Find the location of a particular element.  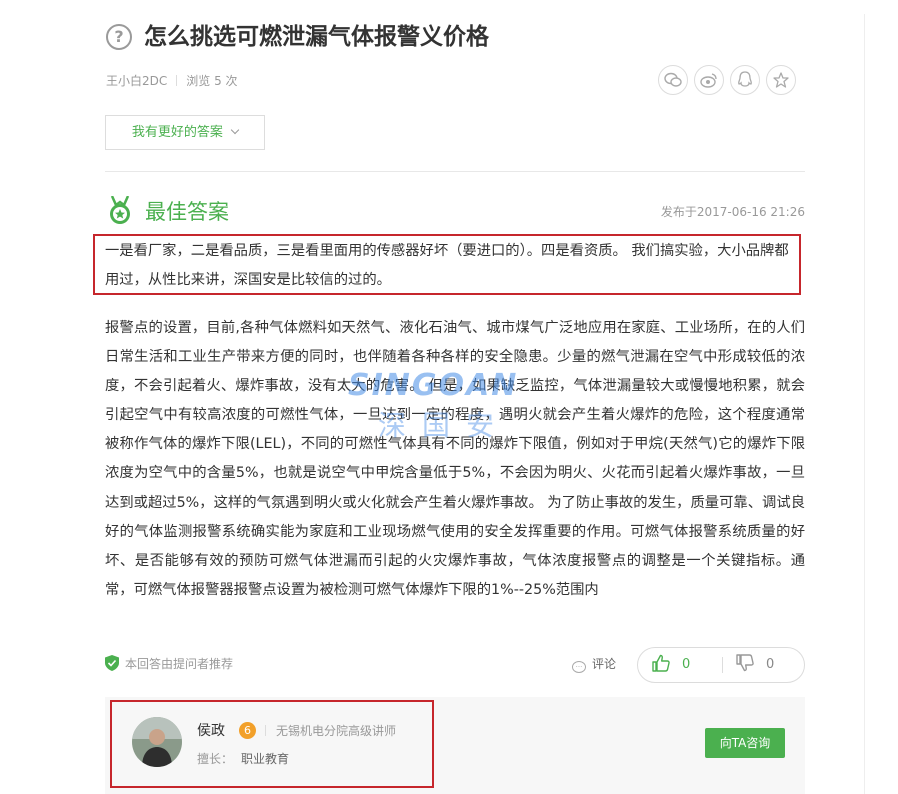

shield-check-icon is located at coordinates (112, 663).